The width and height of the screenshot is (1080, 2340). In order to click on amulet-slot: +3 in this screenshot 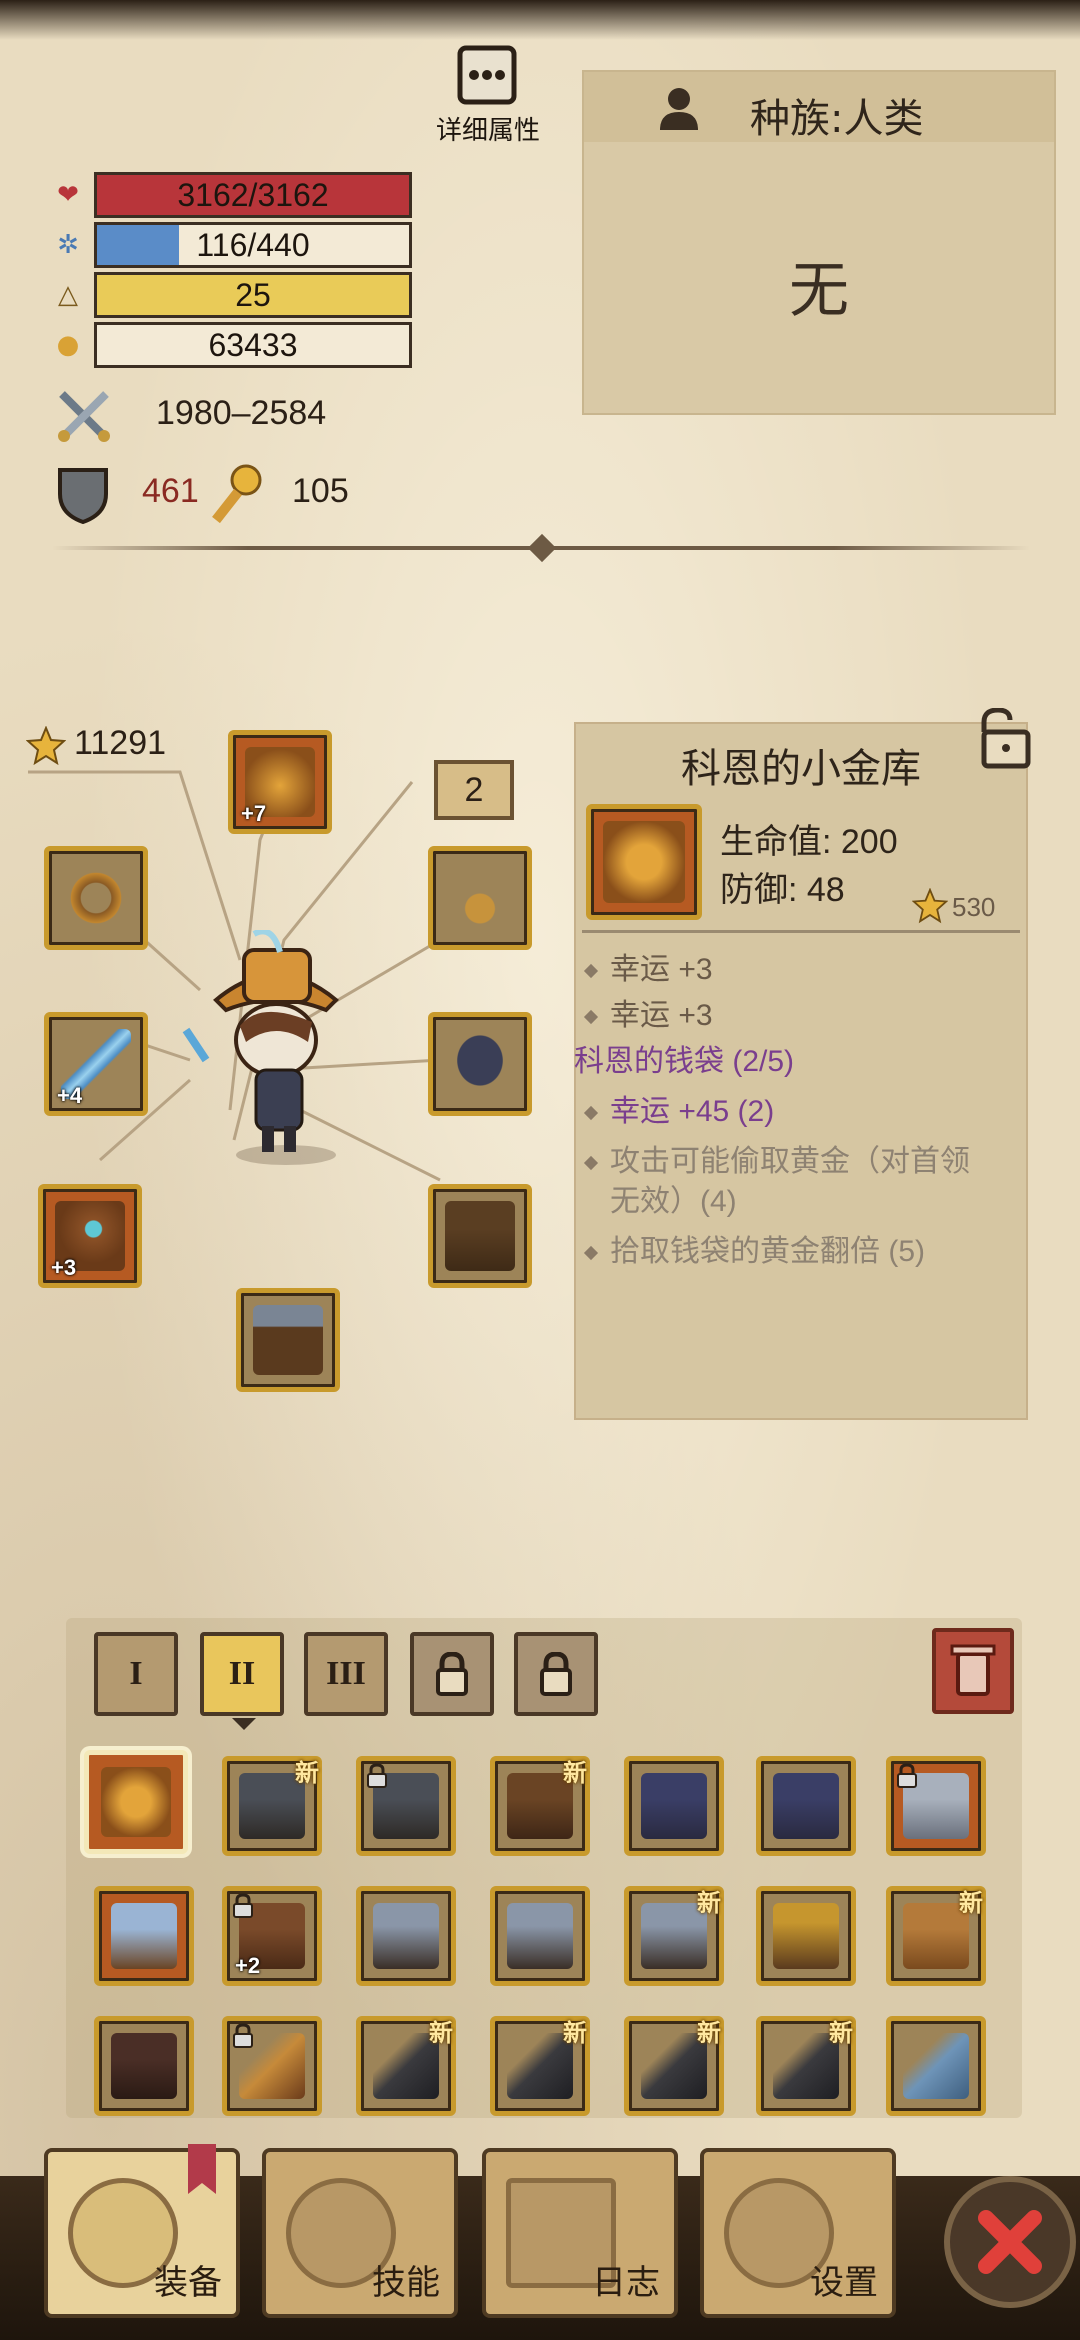, I will do `click(90, 1236)`.